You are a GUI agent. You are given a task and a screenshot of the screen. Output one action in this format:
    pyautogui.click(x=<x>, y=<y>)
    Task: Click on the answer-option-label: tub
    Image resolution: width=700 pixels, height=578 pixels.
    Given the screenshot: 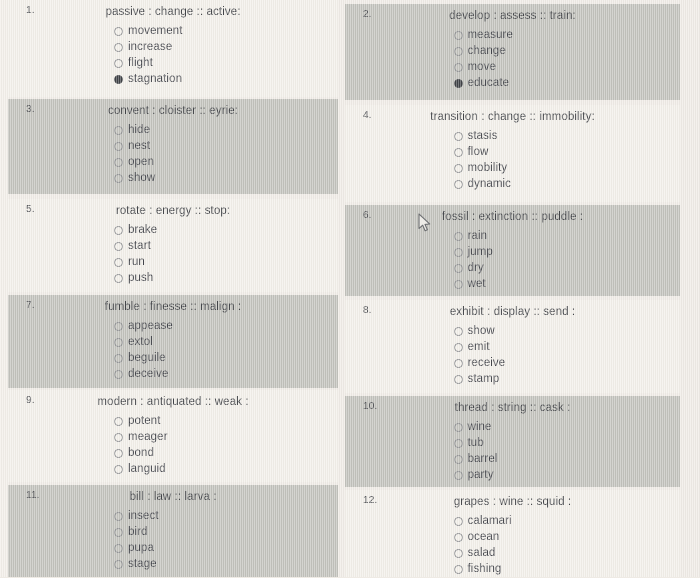 What is the action you would take?
    pyautogui.click(x=475, y=443)
    